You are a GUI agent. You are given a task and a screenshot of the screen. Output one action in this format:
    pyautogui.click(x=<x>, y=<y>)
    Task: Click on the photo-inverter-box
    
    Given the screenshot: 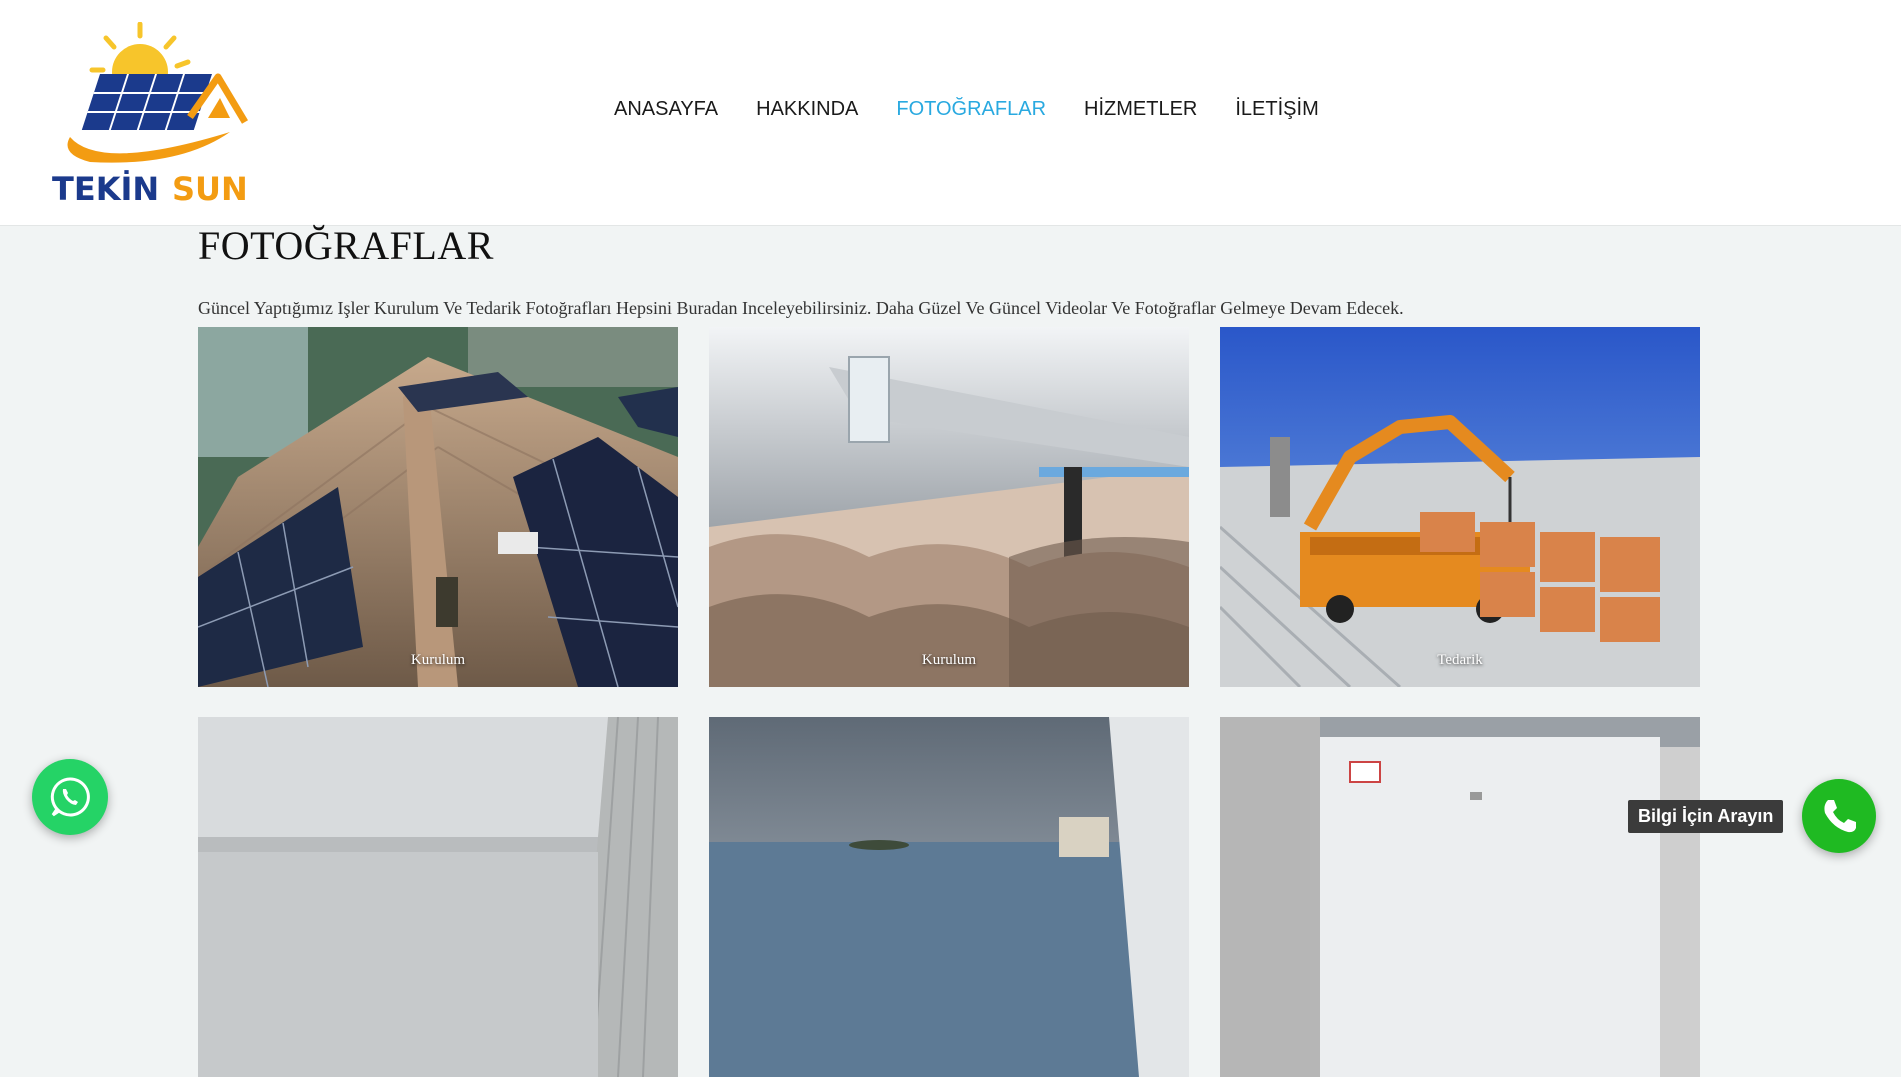 What is the action you would take?
    pyautogui.click(x=1460, y=897)
    